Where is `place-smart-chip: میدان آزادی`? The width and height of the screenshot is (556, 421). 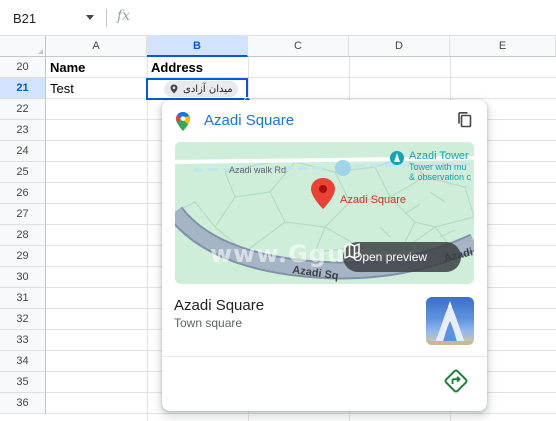 place-smart-chip: میدان آزادی is located at coordinates (201, 89).